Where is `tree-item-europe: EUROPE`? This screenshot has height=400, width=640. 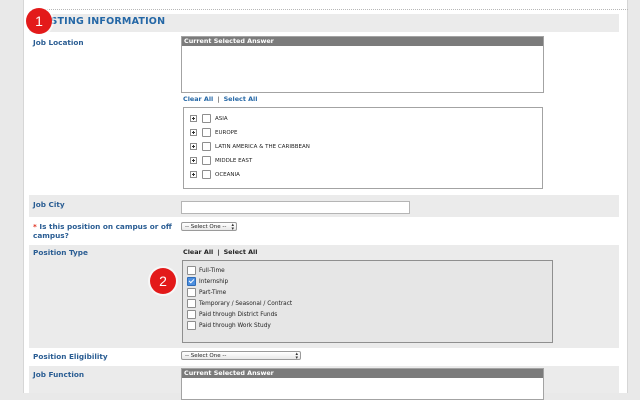 tree-item-europe: EUROPE is located at coordinates (213, 133).